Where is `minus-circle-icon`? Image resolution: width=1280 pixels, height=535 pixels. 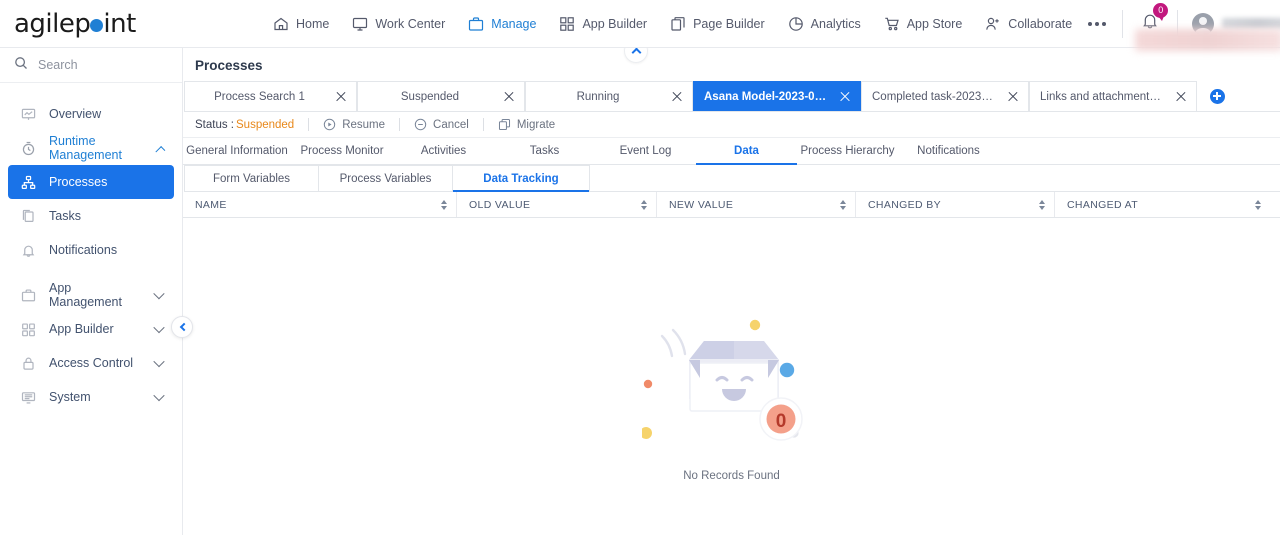
minus-circle-icon is located at coordinates (420, 124).